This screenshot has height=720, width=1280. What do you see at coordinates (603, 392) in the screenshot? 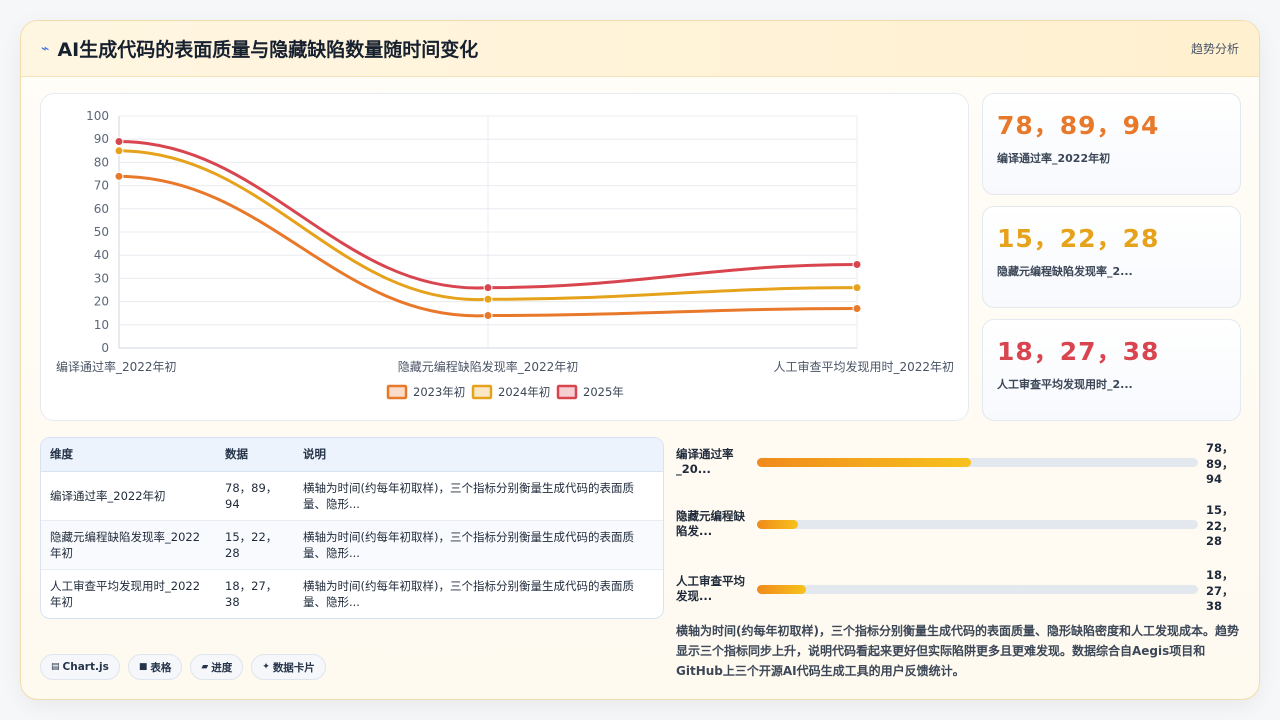
I see `legend-label: 2025年` at bounding box center [603, 392].